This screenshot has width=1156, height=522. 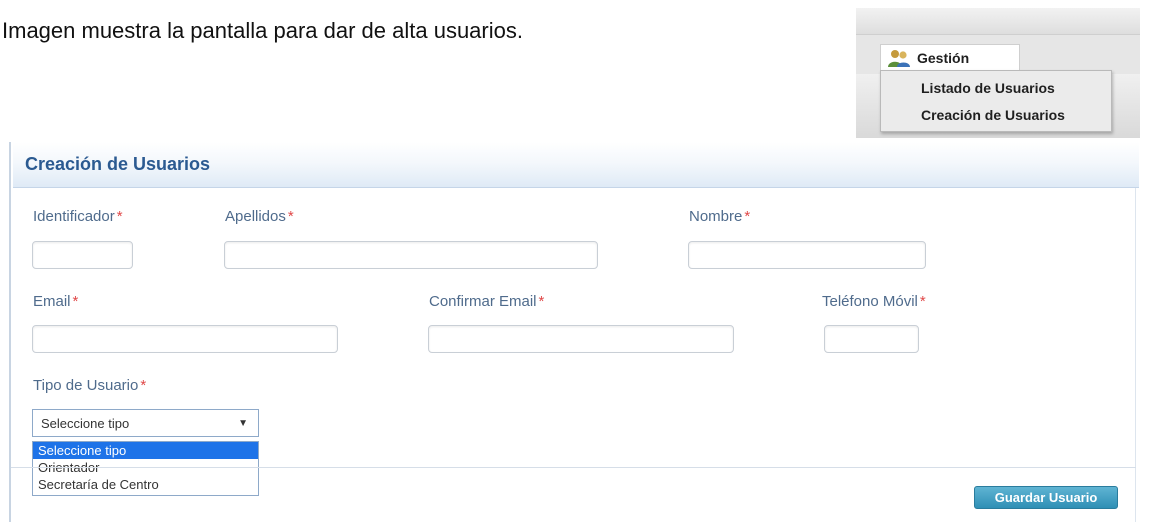 What do you see at coordinates (243, 423) in the screenshot?
I see `dropdown-arrow-icon: ▼` at bounding box center [243, 423].